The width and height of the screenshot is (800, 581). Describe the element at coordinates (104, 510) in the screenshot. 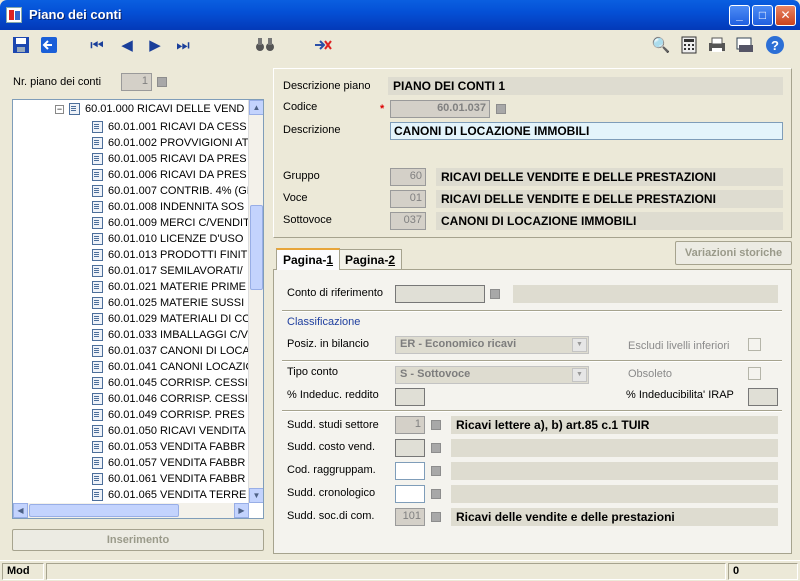

I see `tree-hscroll-thumb` at that location.